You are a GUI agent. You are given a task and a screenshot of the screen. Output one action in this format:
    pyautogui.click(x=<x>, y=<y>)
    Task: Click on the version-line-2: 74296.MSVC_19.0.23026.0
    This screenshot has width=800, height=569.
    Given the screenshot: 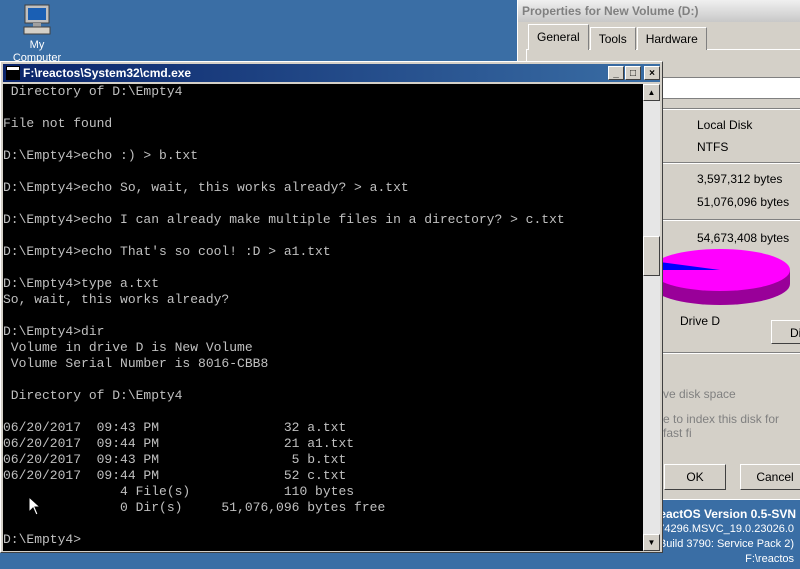 What is the action you would take?
    pyautogui.click(x=726, y=529)
    